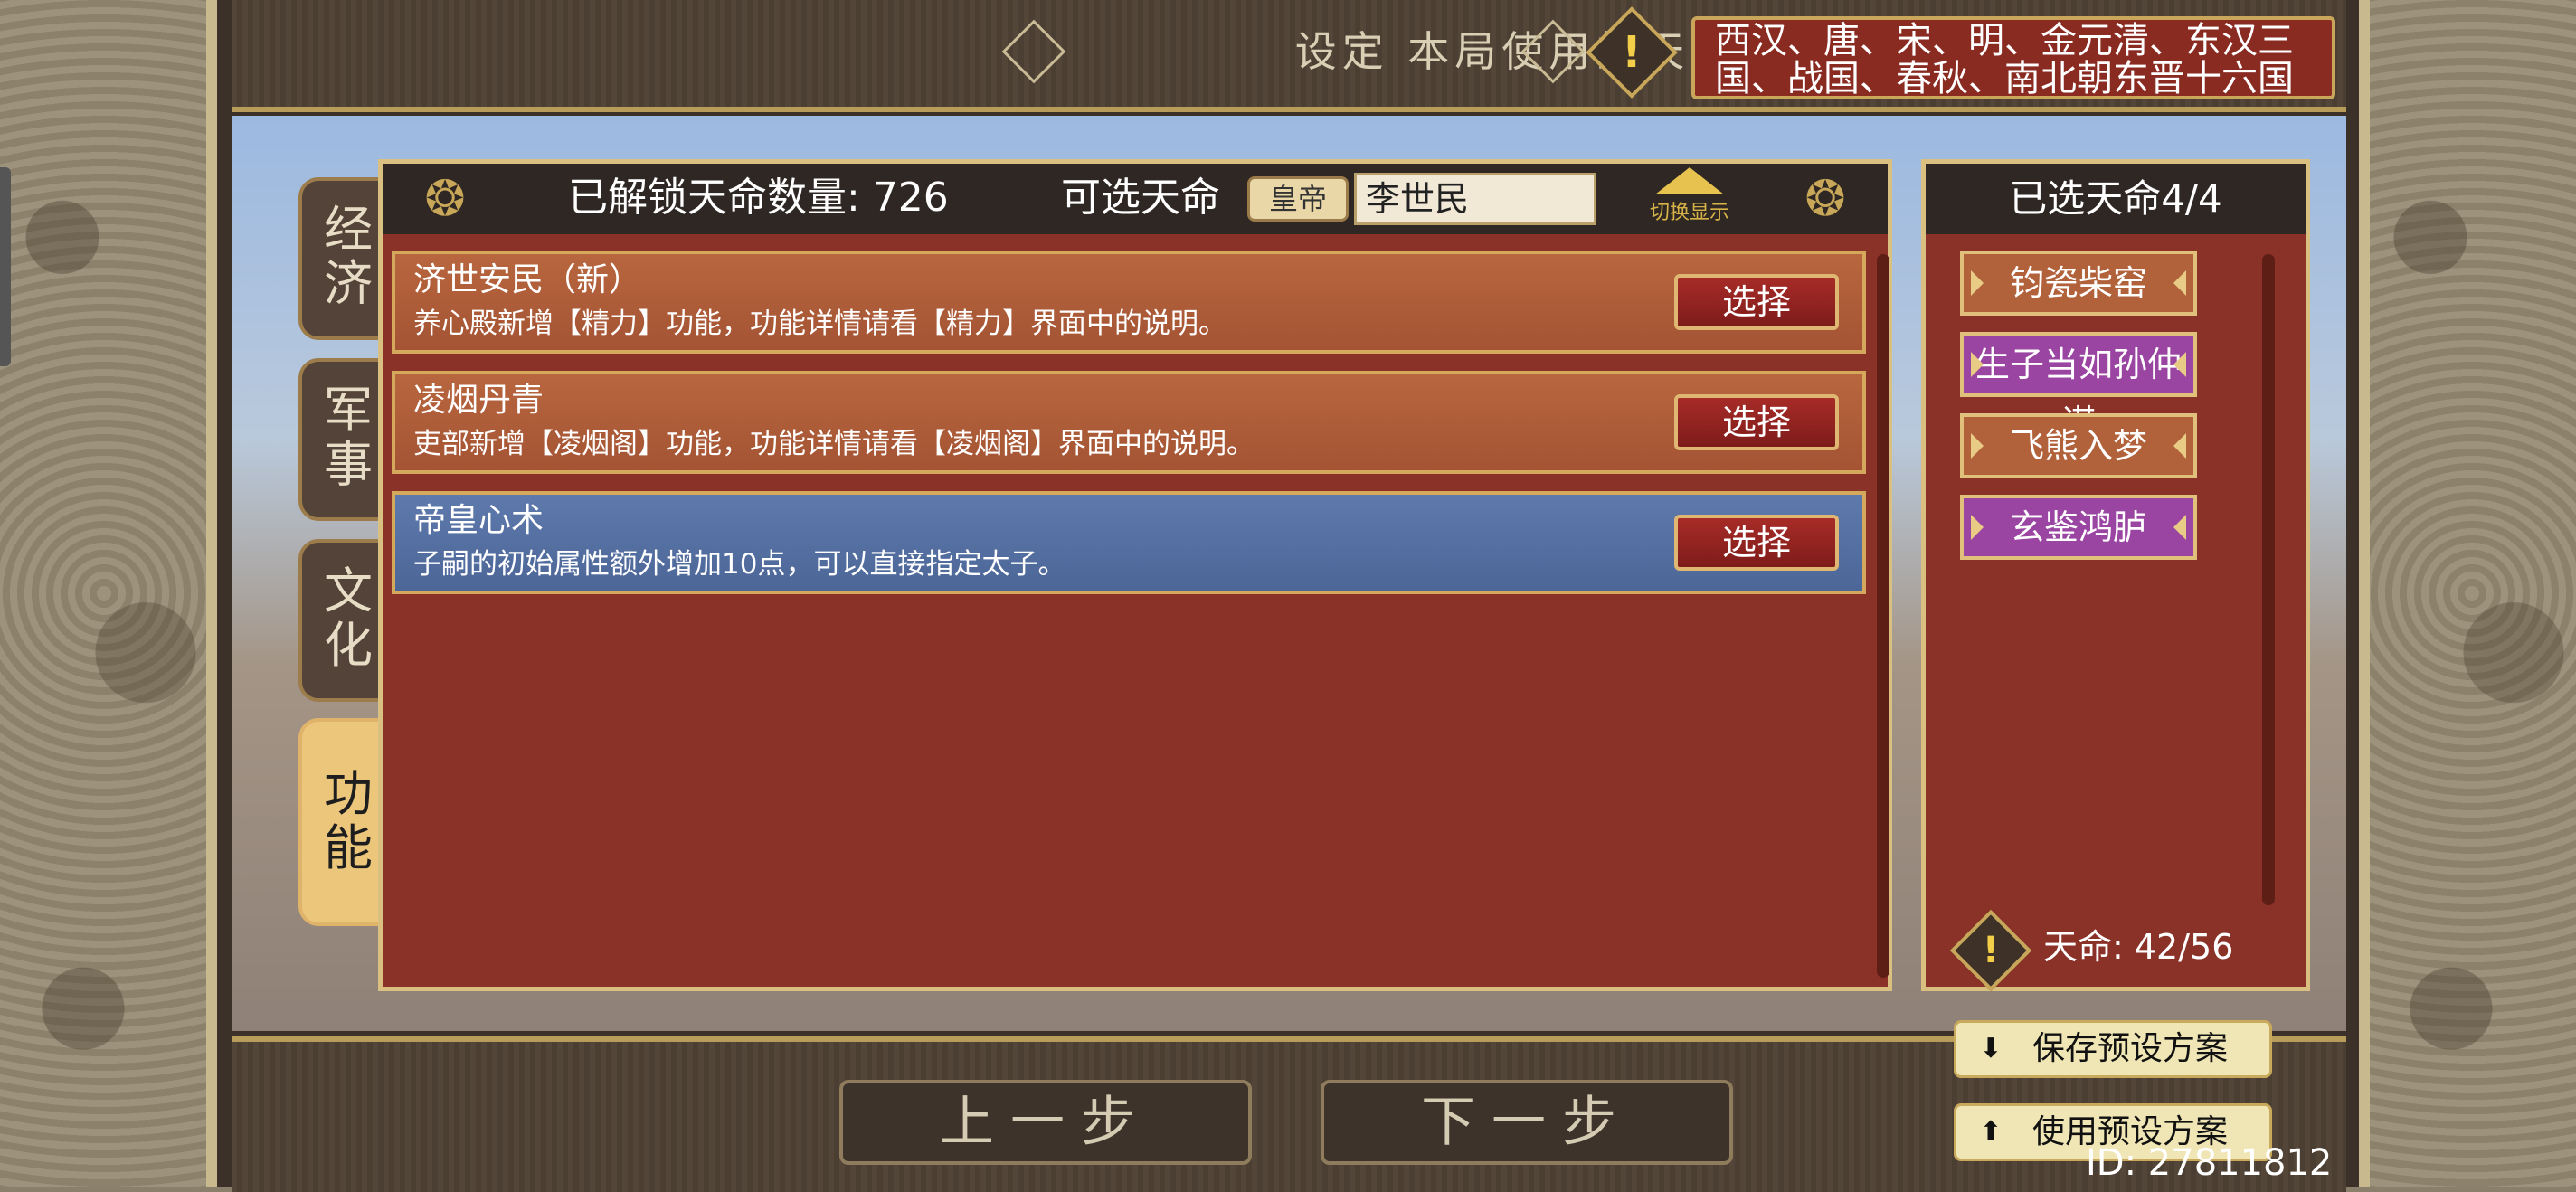  What do you see at coordinates (1690, 181) in the screenshot?
I see `toggle-display-icon` at bounding box center [1690, 181].